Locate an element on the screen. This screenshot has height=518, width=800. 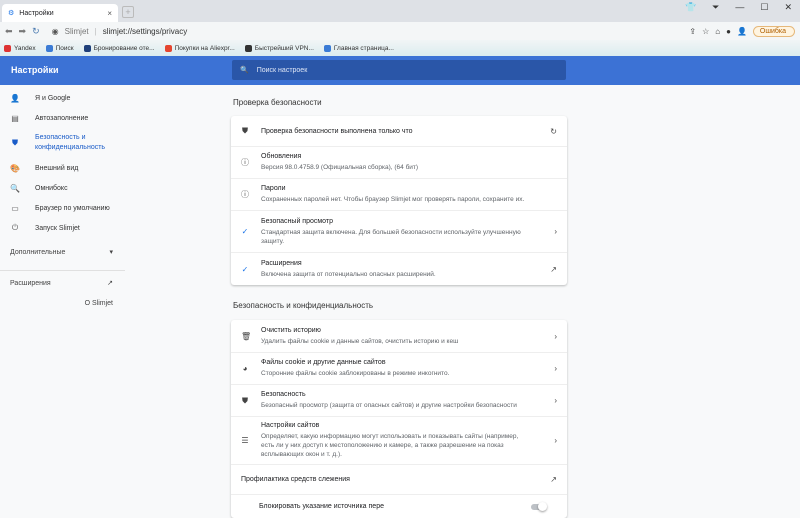
error-badge: Ошибка is located at coordinates (773, 31).